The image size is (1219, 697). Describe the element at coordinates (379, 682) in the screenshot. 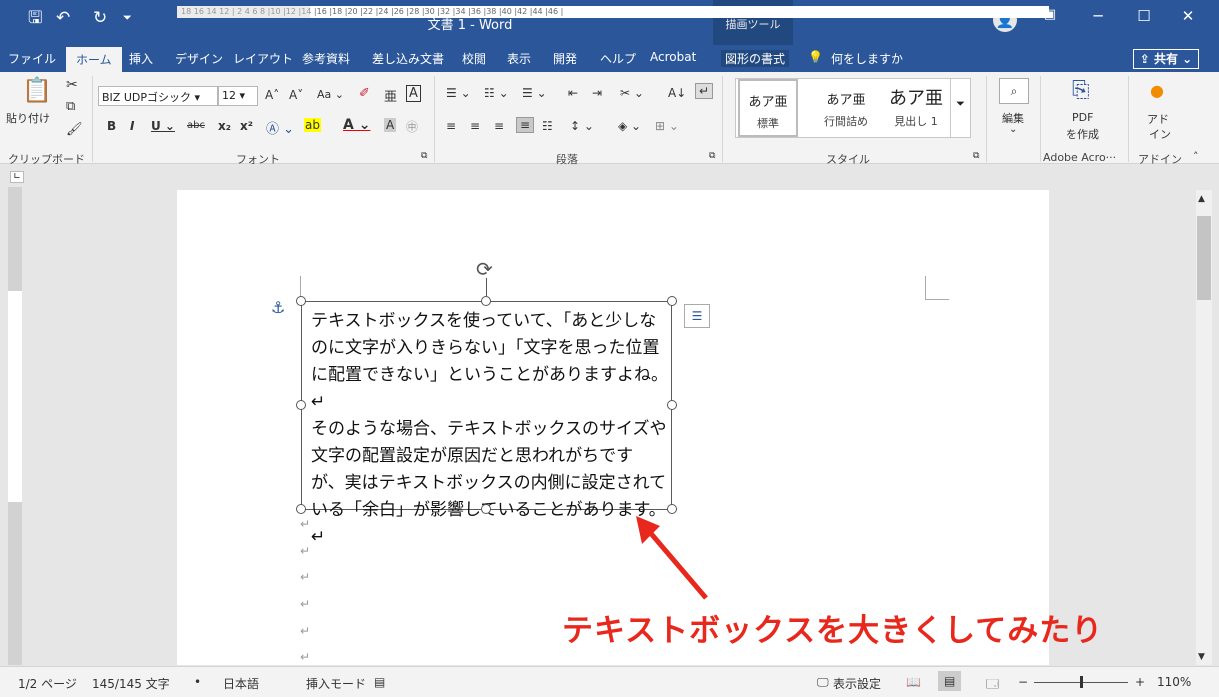

I see `macro-record-icon: ▤` at that location.